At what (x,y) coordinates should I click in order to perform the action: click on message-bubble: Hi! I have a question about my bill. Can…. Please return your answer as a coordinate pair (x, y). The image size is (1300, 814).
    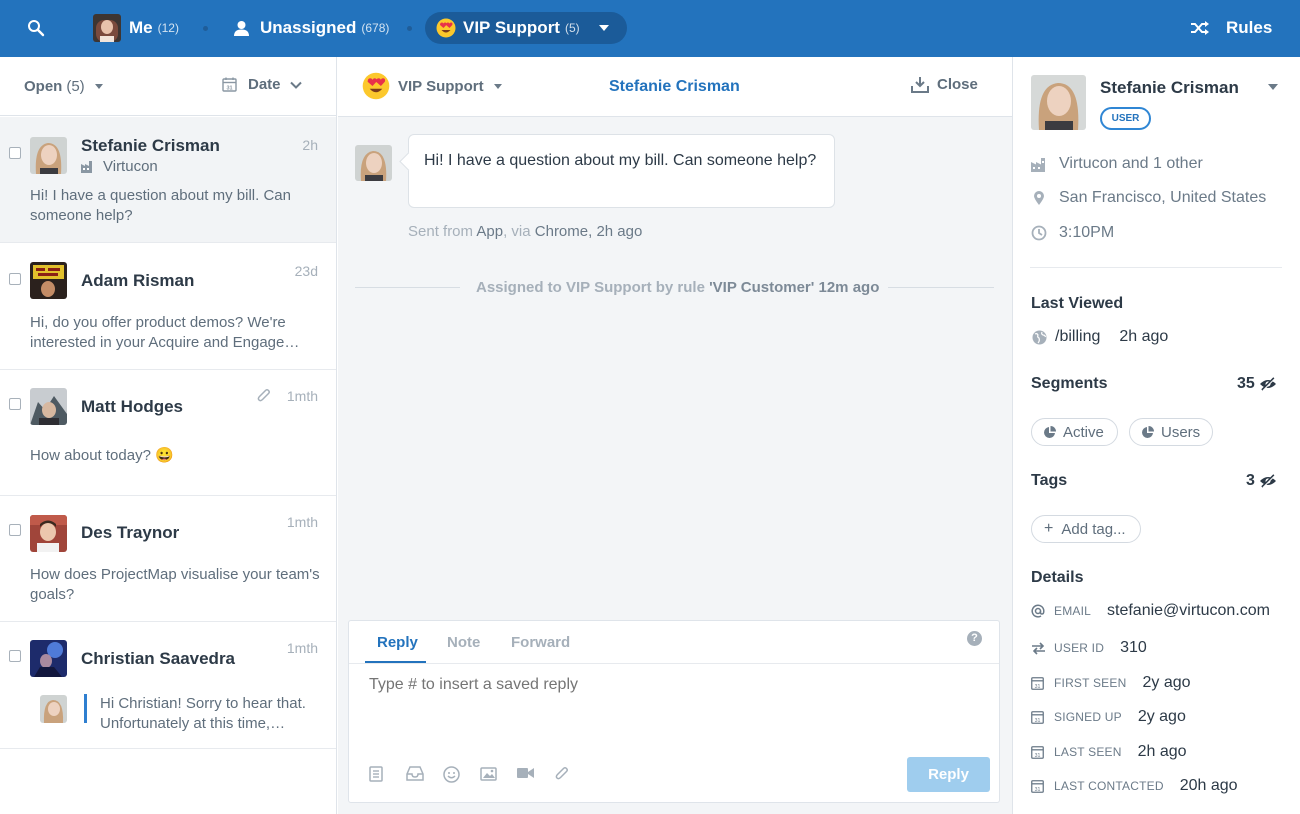
    Looking at the image, I should click on (621, 171).